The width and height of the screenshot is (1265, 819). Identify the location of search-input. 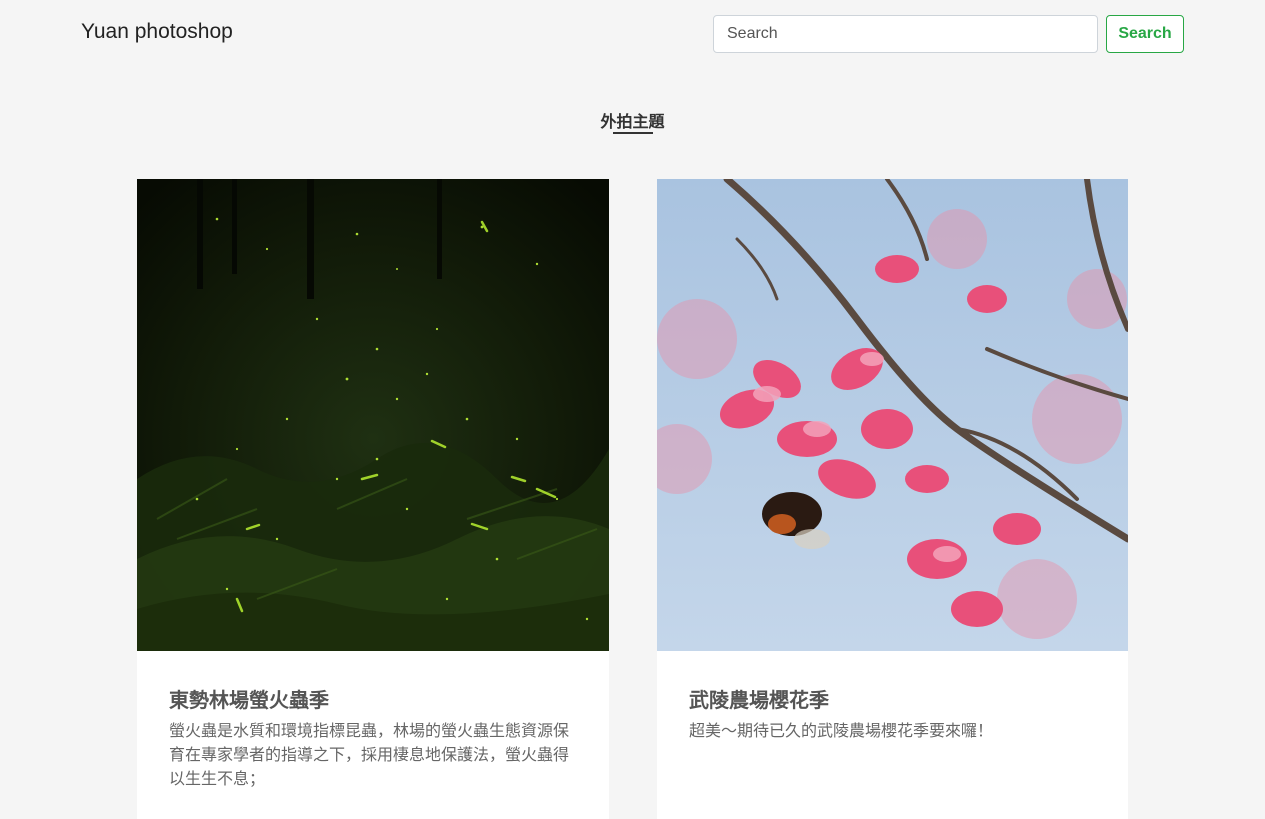
(905, 34).